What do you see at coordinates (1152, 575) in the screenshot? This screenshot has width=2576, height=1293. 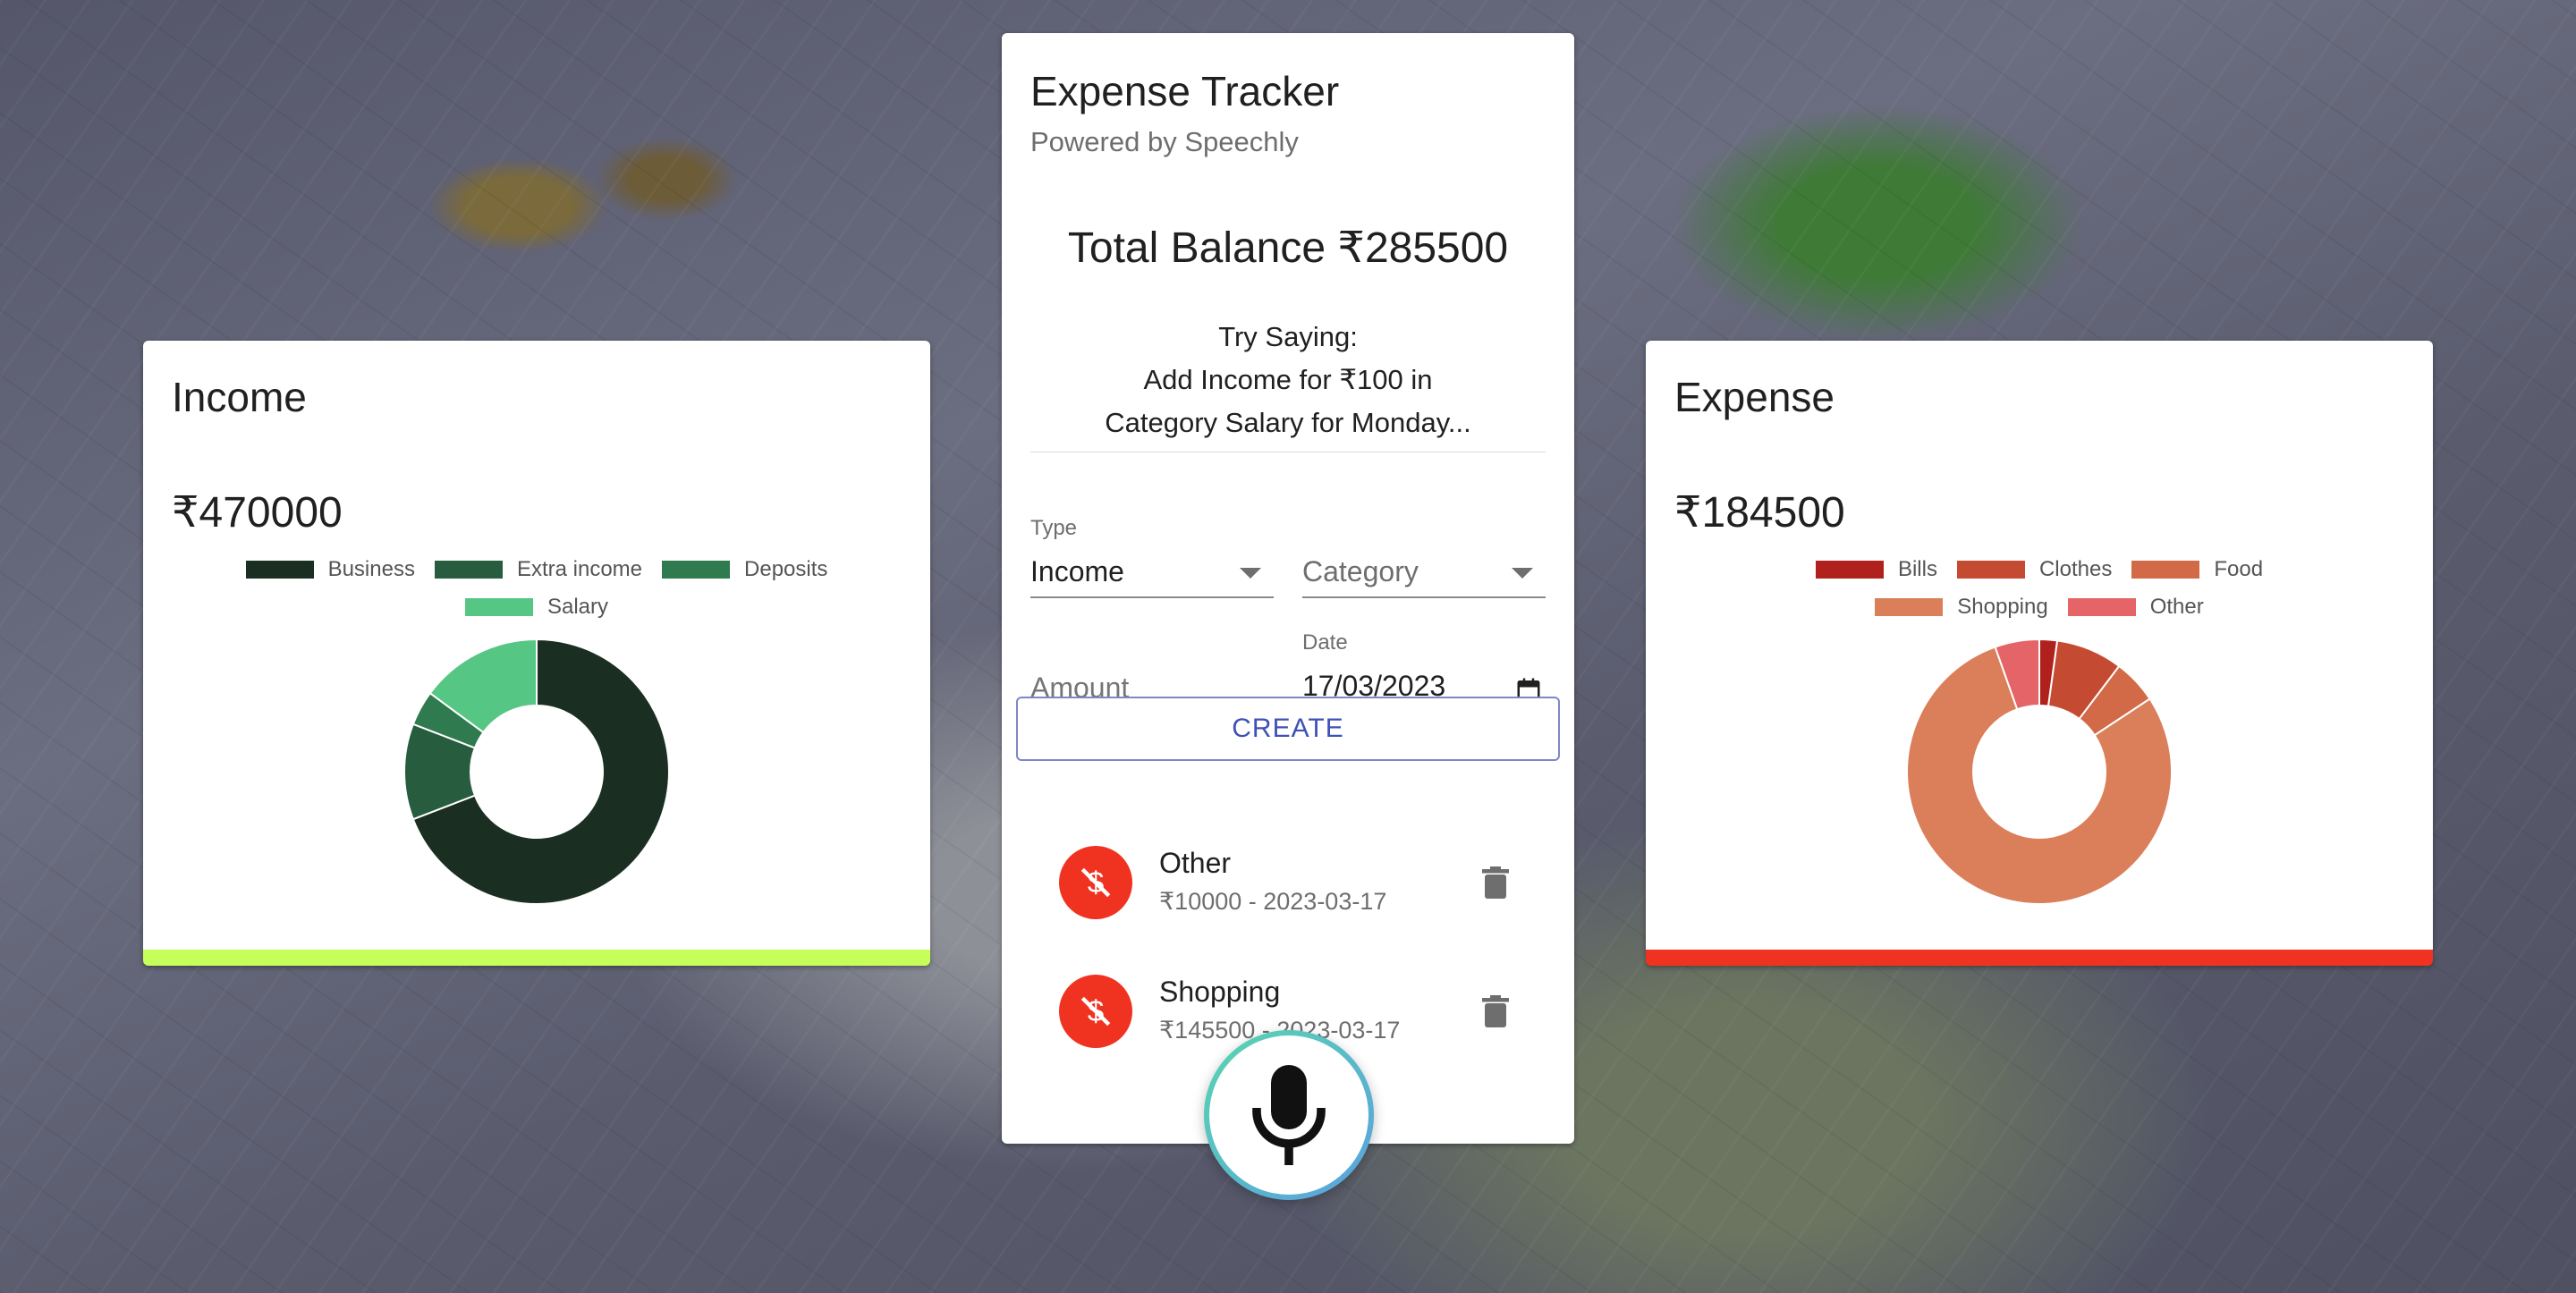 I see `type-value: Income` at bounding box center [1152, 575].